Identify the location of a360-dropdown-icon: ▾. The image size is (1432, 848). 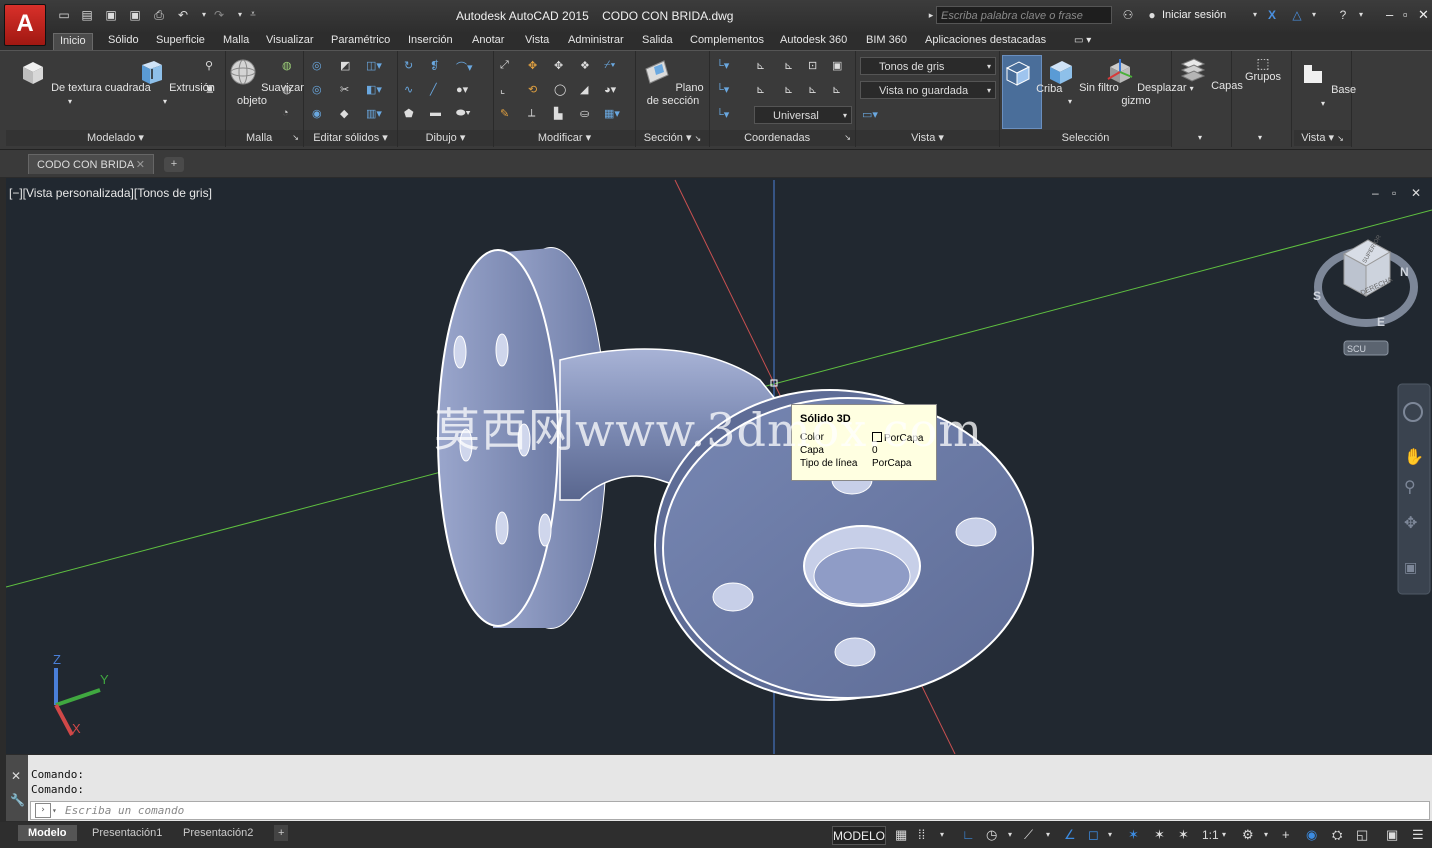
(1314, 15).